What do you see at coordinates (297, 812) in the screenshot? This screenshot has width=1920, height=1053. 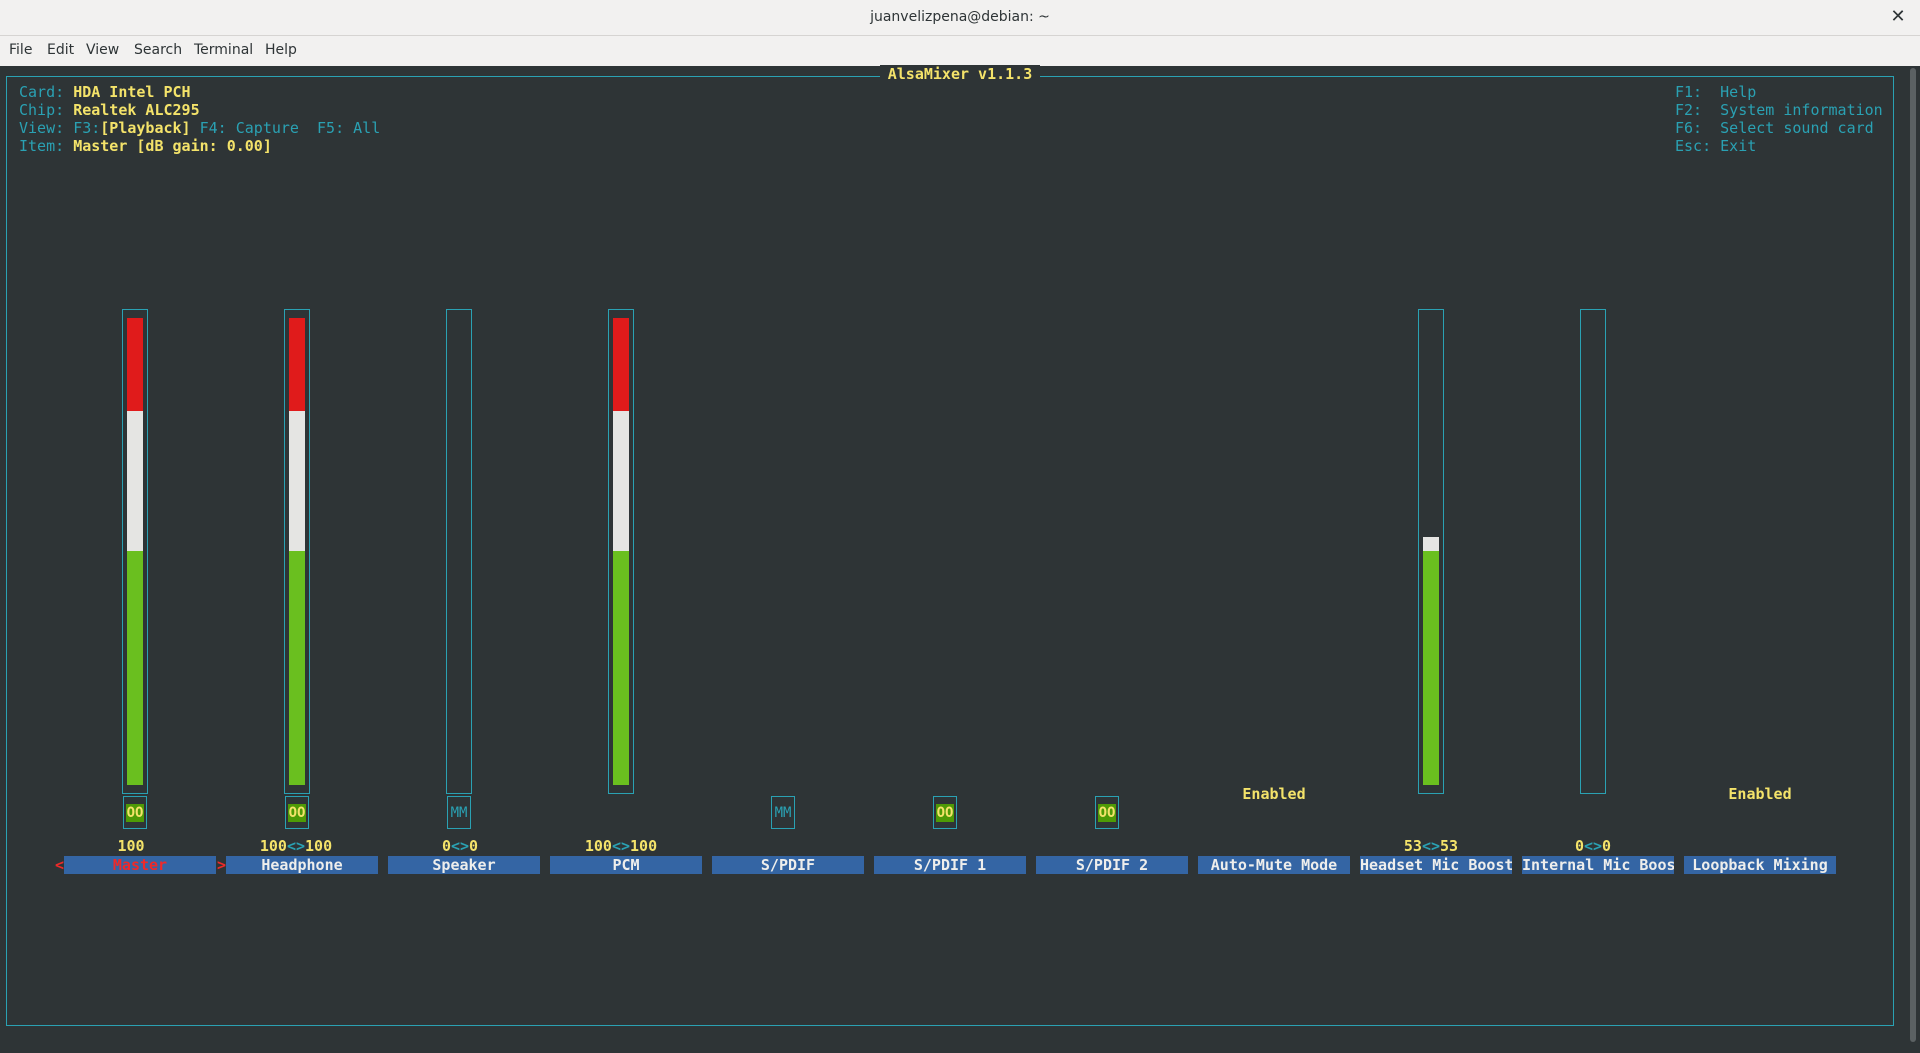 I see `headphone-mute-switch: OO` at bounding box center [297, 812].